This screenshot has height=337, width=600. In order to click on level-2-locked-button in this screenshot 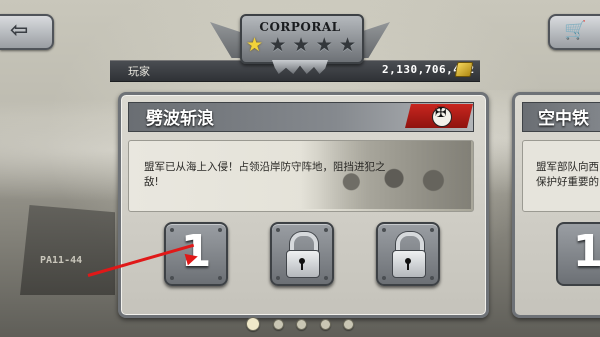, I will do `click(302, 254)`.